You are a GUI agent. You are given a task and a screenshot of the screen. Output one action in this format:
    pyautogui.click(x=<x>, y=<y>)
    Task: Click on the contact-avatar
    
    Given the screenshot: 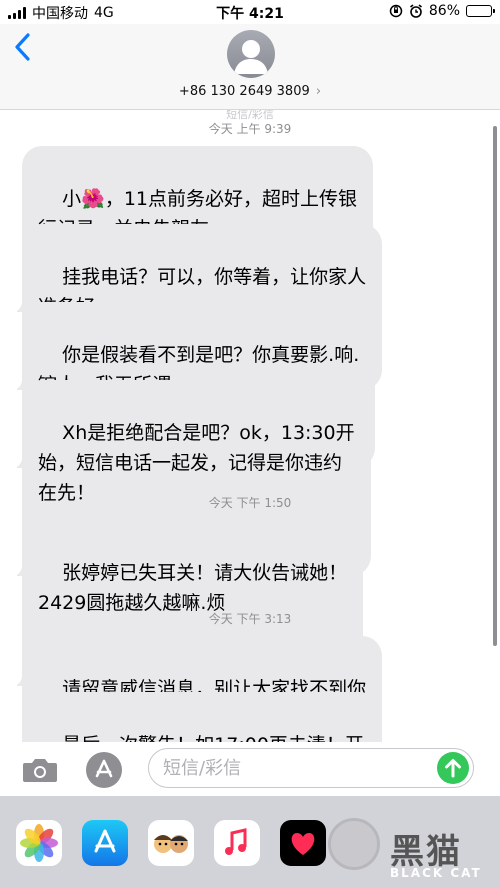 What is the action you would take?
    pyautogui.click(x=251, y=54)
    